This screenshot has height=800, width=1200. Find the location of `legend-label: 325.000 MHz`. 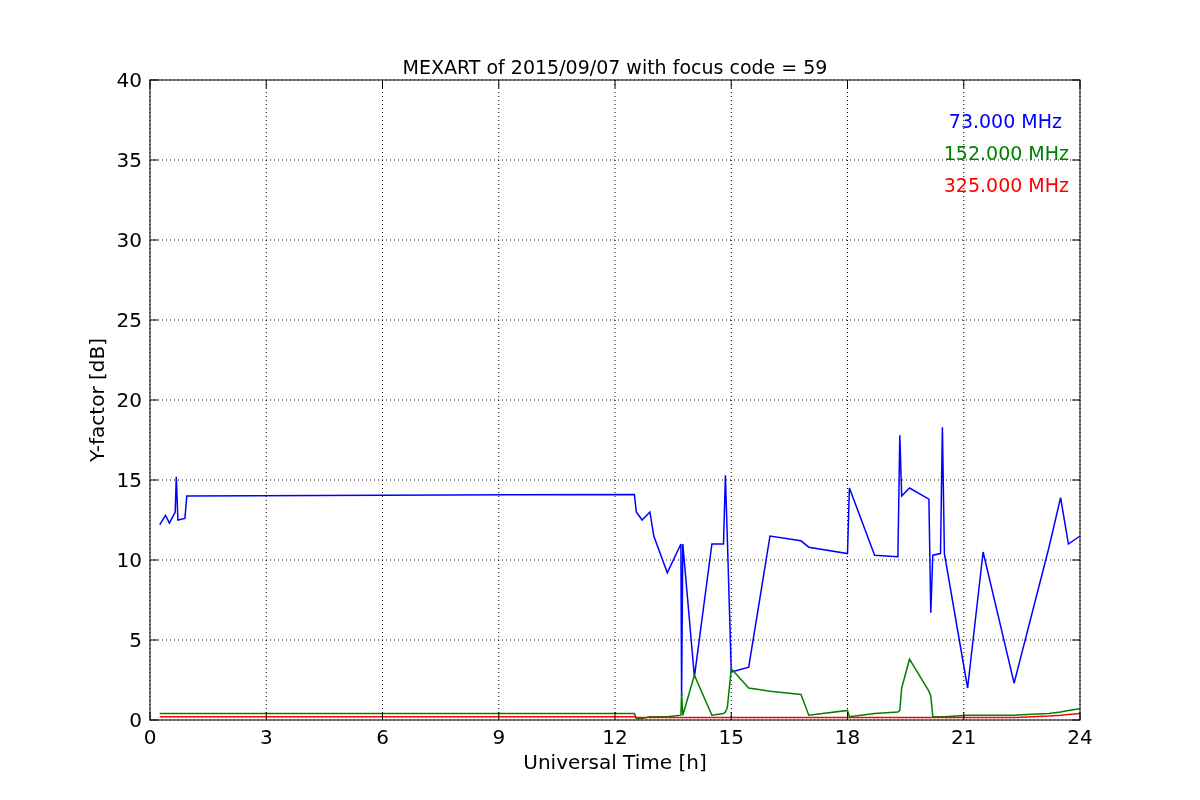

legend-label: 325.000 MHz is located at coordinates (1006, 185).